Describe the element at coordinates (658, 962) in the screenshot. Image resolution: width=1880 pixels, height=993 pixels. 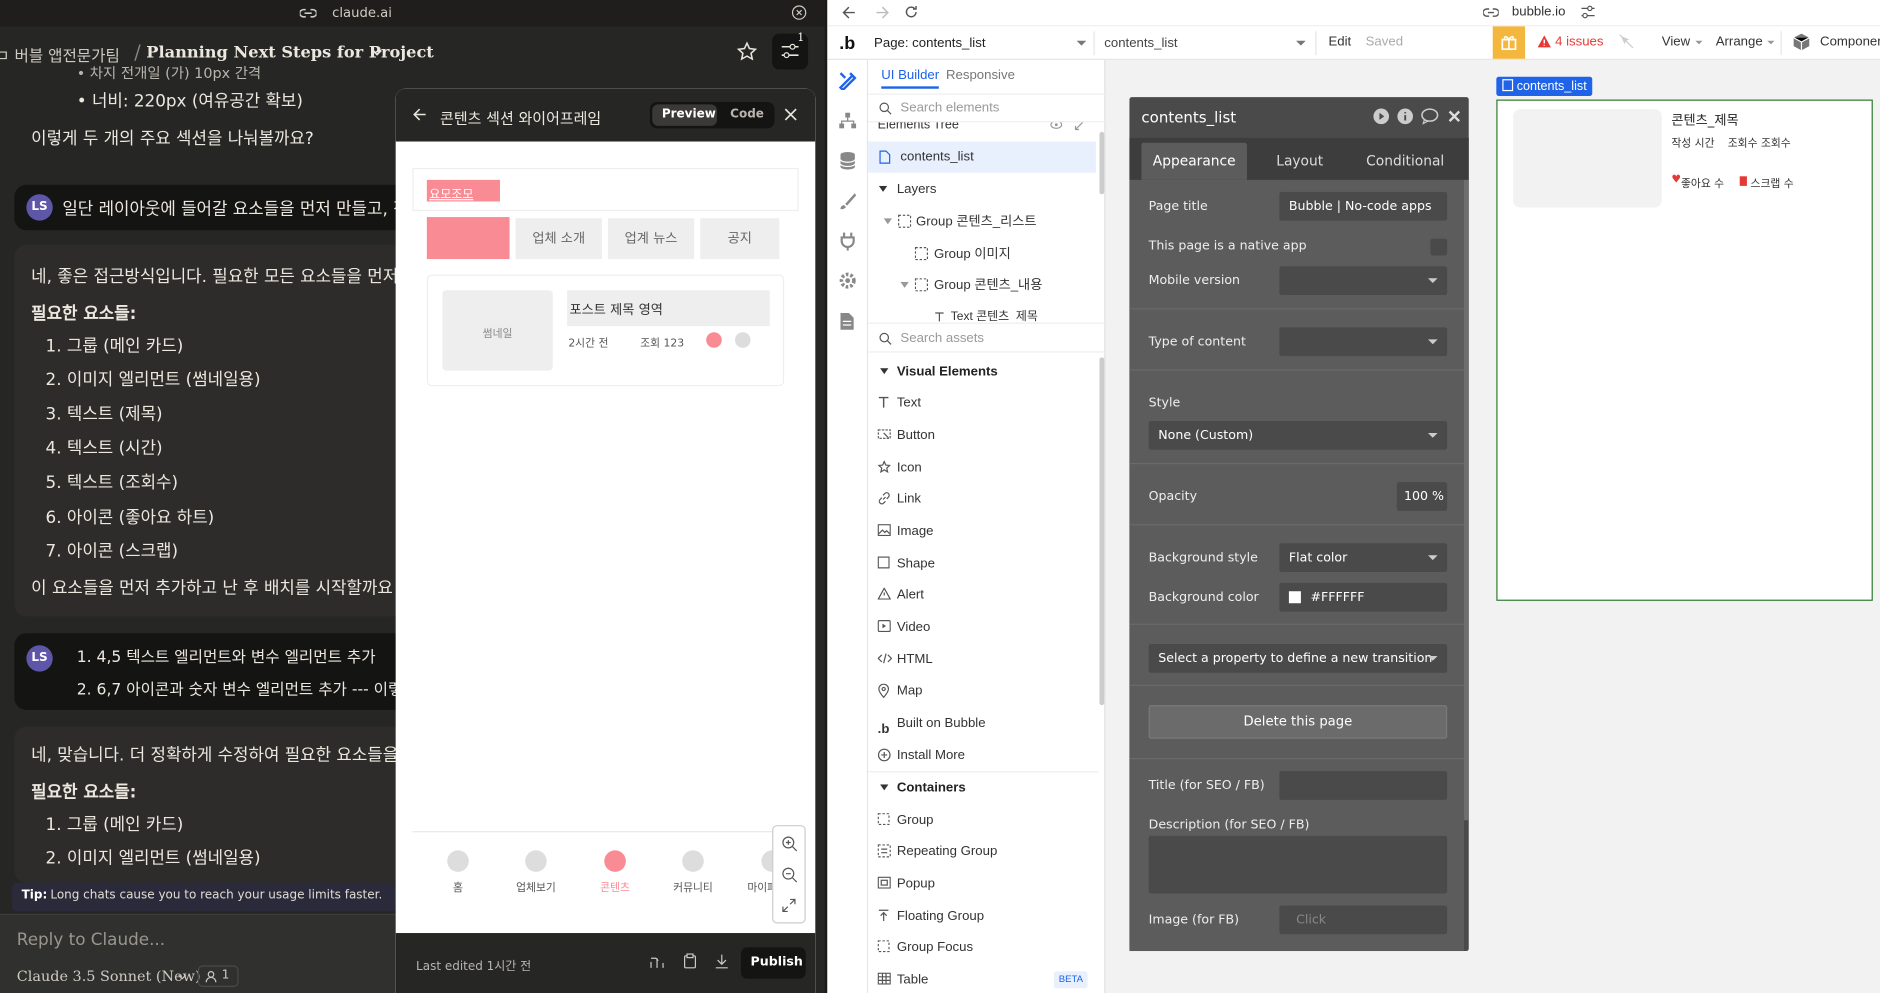
I see `remix-icon` at that location.